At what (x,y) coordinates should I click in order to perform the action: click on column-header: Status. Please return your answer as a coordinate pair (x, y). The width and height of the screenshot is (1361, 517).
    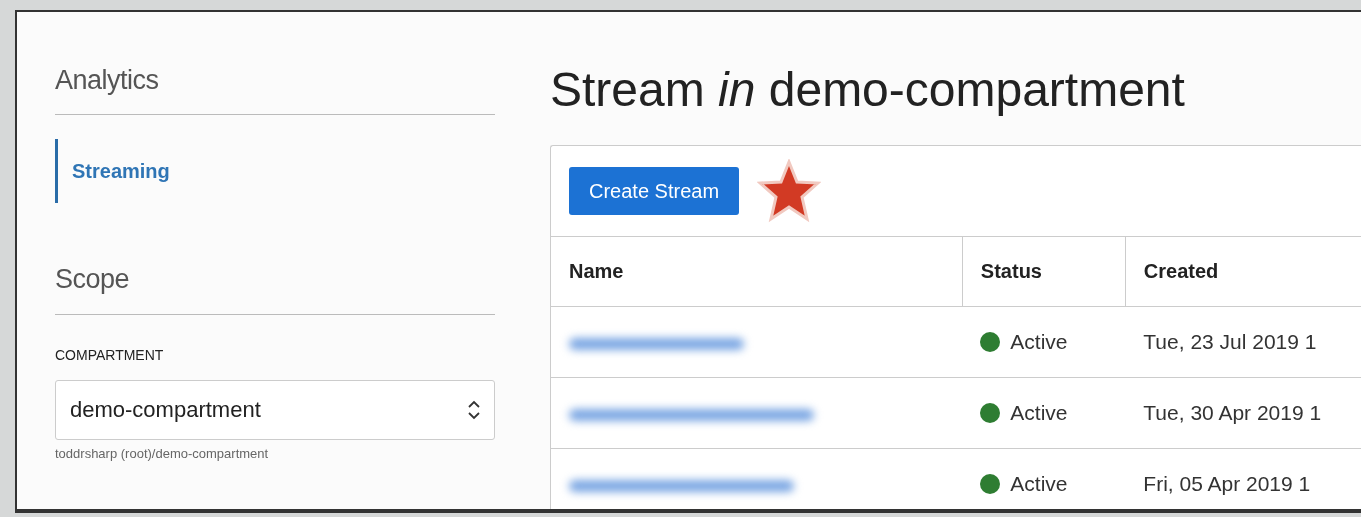
    Looking at the image, I should click on (1044, 271).